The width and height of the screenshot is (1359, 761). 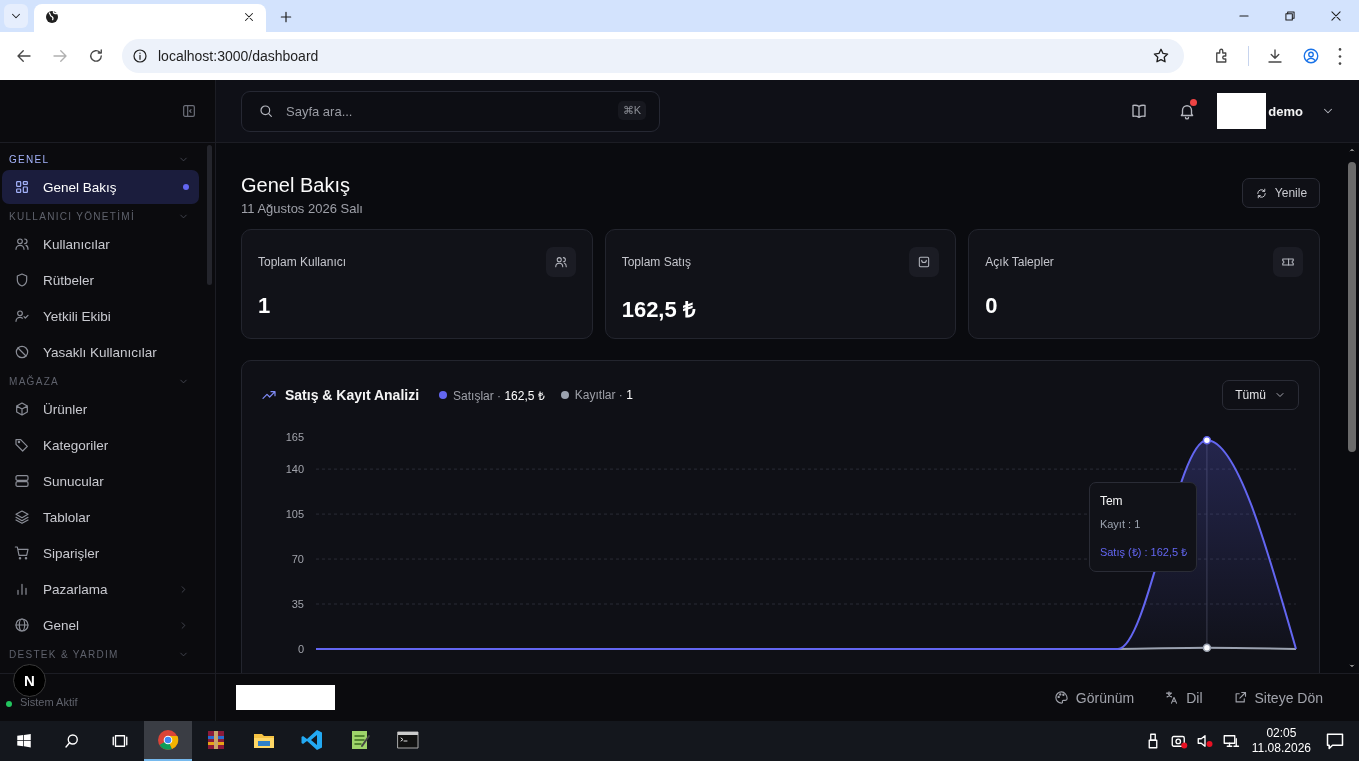 What do you see at coordinates (294, 469) in the screenshot?
I see `y-axis-label: 140` at bounding box center [294, 469].